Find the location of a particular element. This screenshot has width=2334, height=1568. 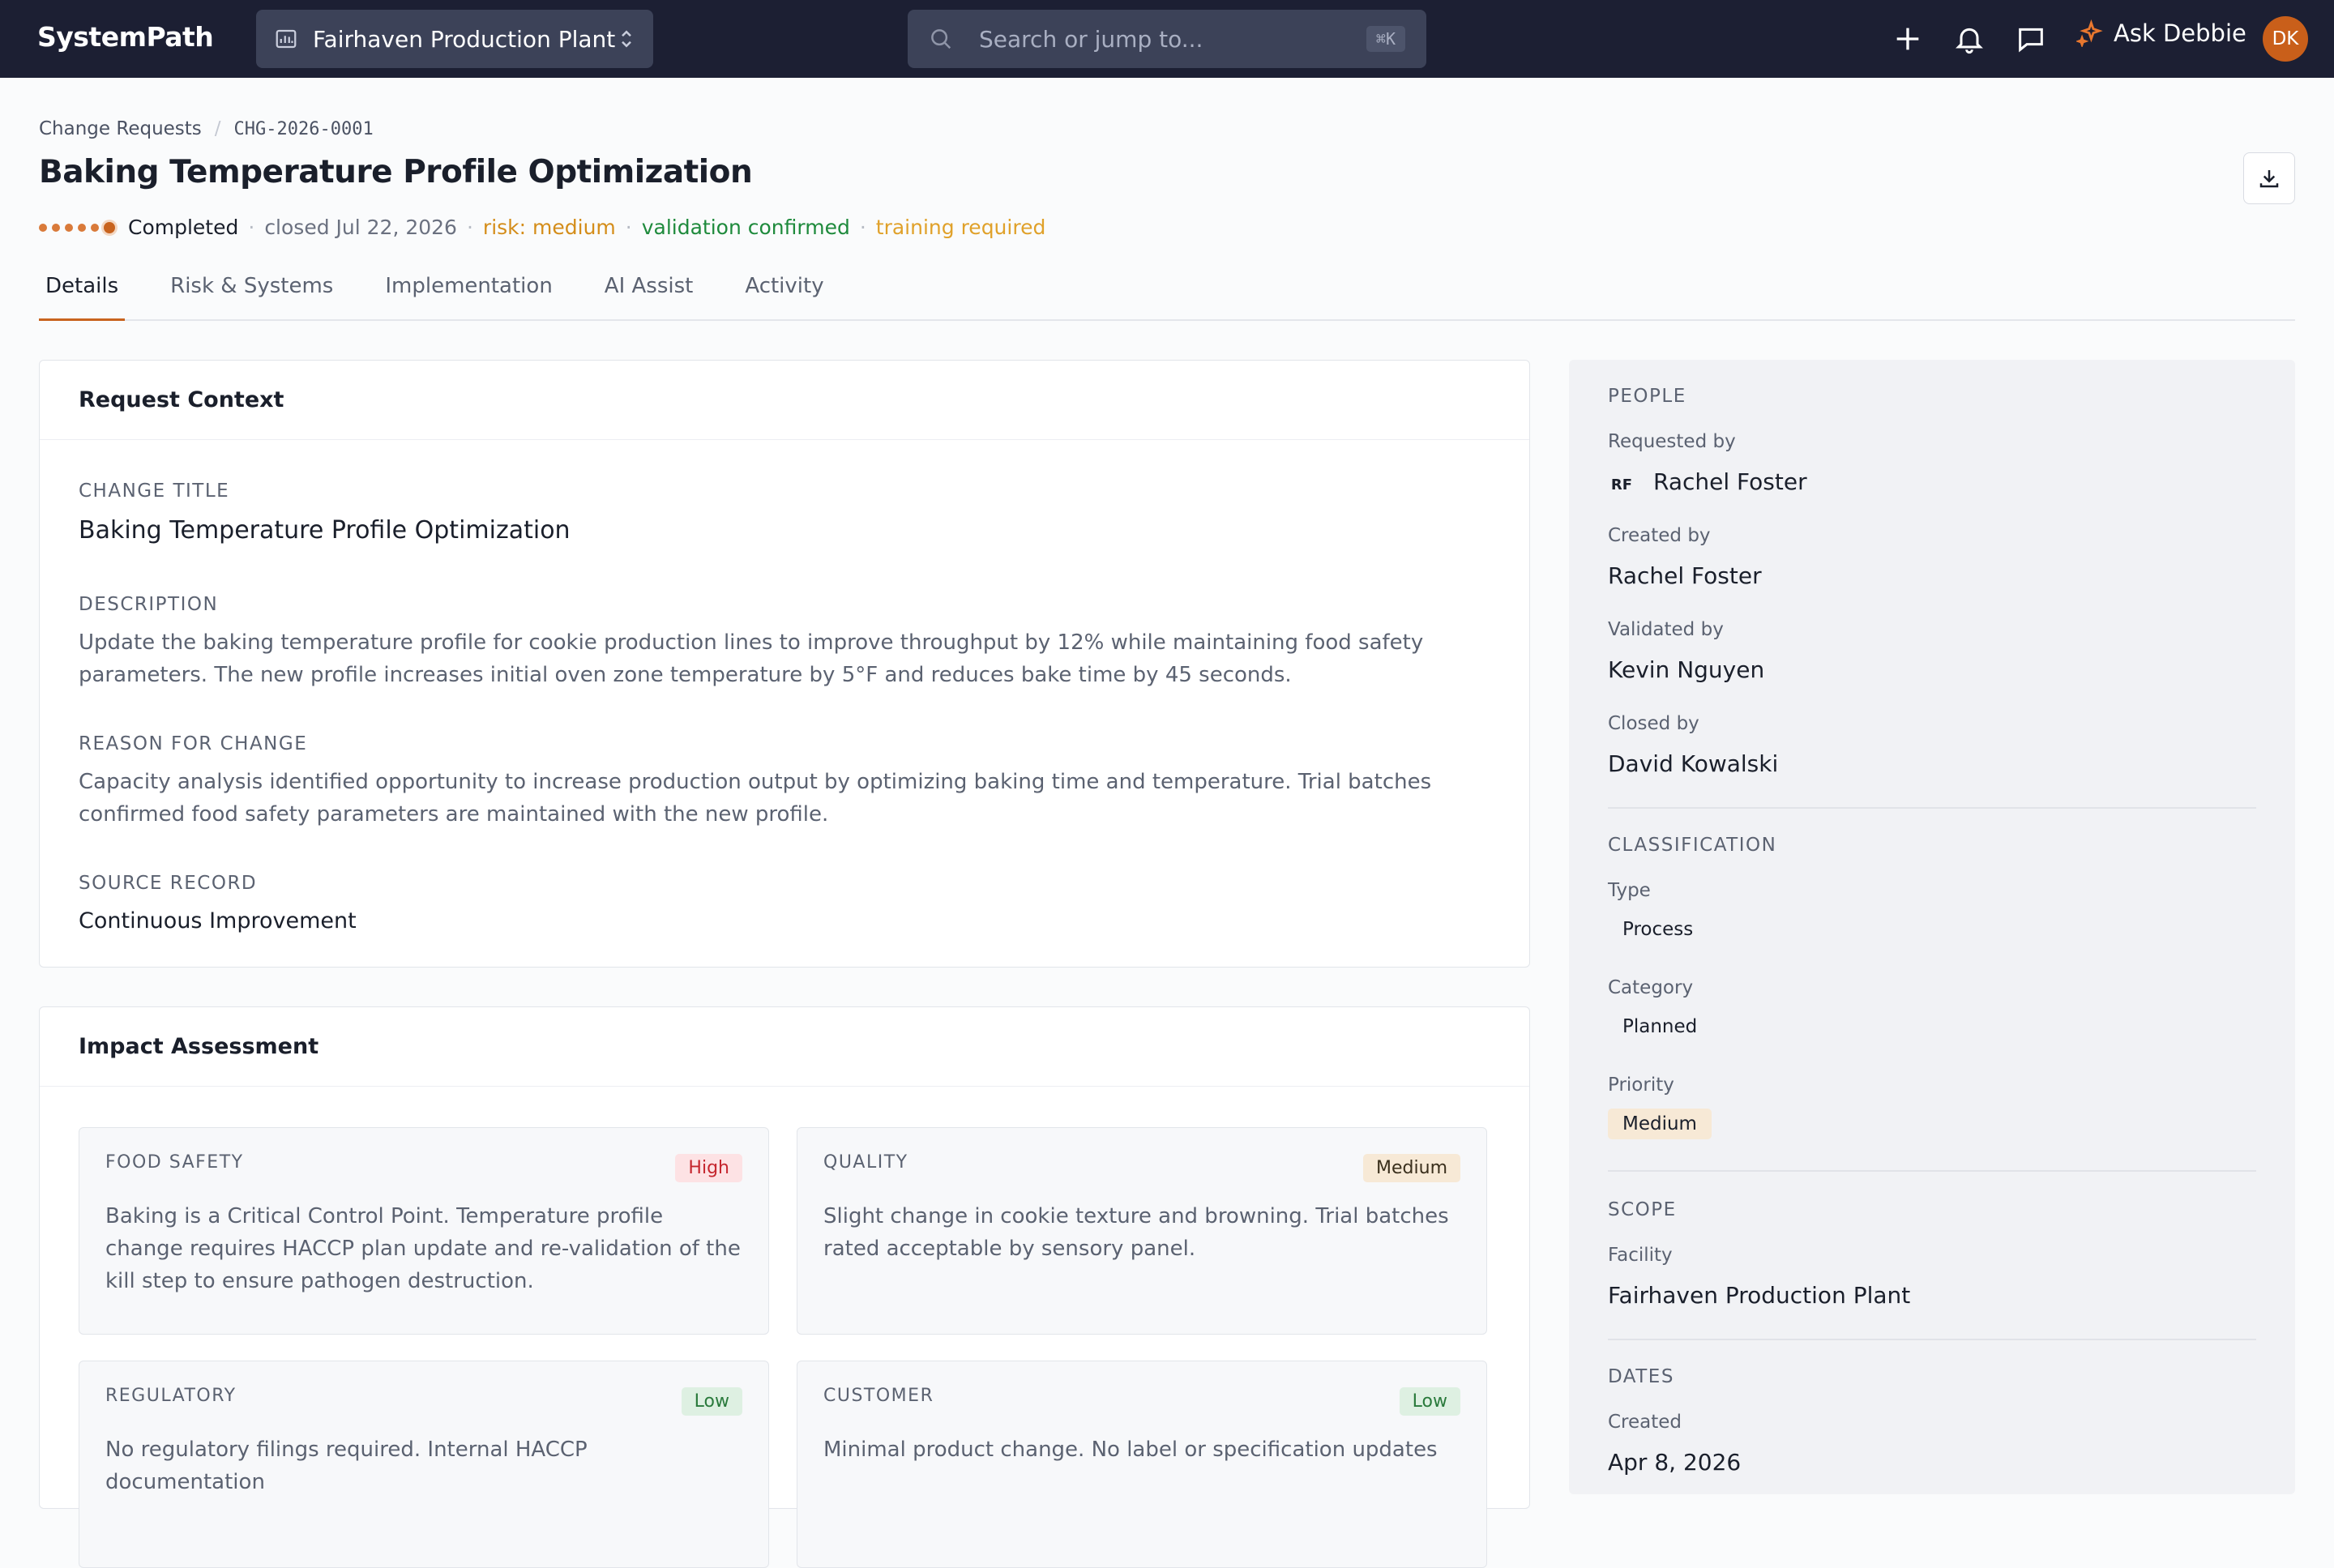

type-label: Type is located at coordinates (1629, 891).